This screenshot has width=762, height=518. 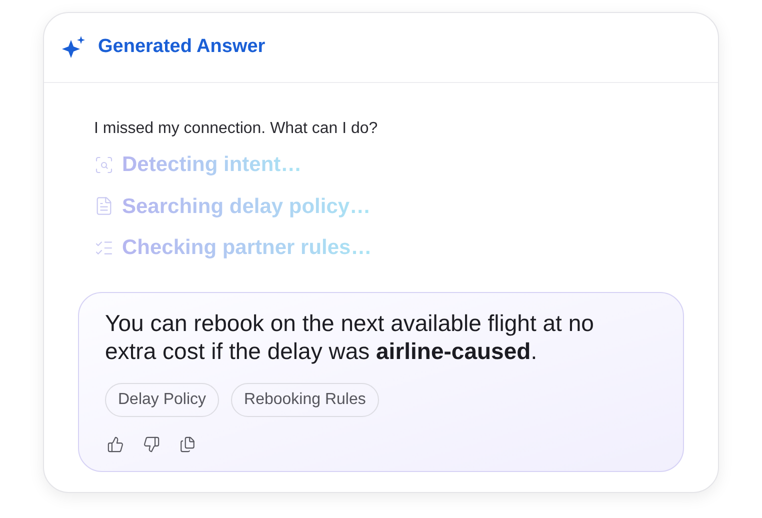 I want to click on source-chip: Rebooking Rules, so click(x=305, y=399).